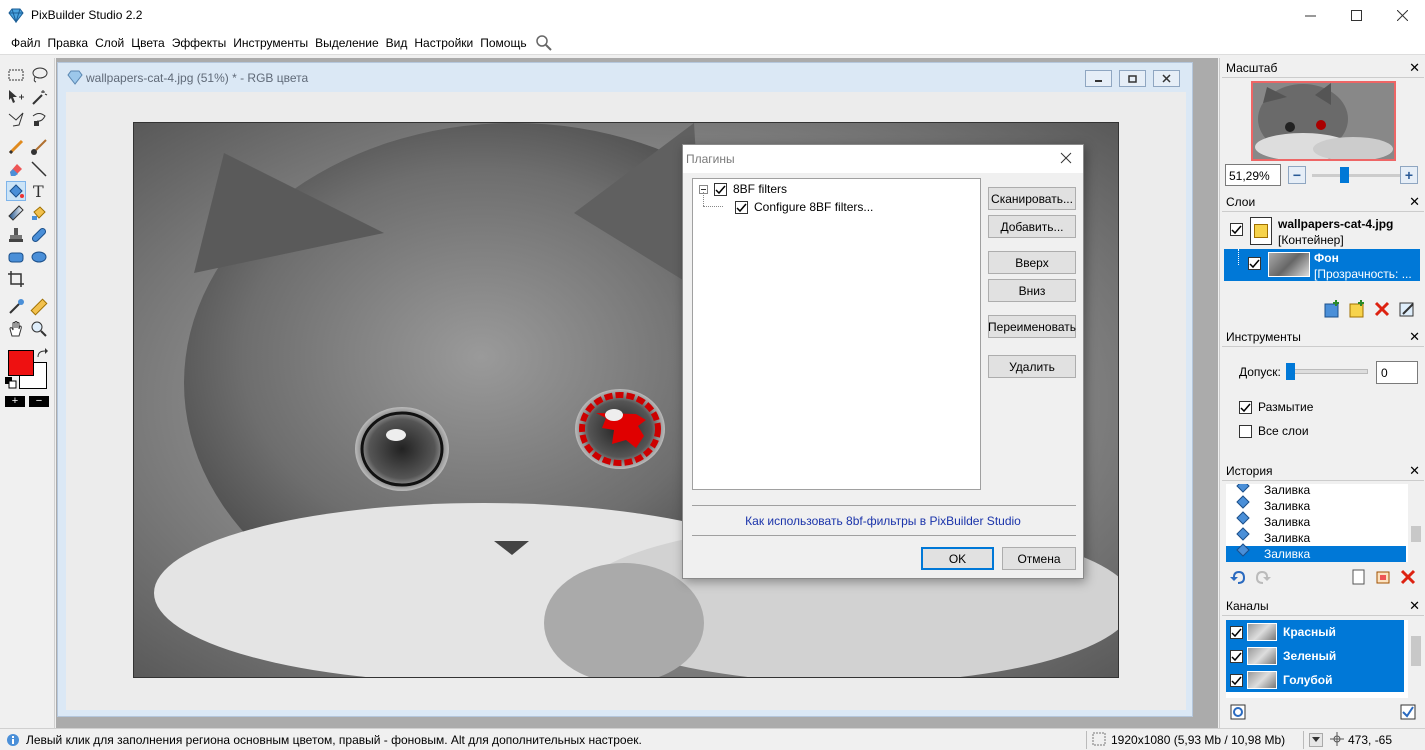 The width and height of the screenshot is (1425, 750). I want to click on channels-list: Красный Зеленый Голубой, so click(1325, 659).